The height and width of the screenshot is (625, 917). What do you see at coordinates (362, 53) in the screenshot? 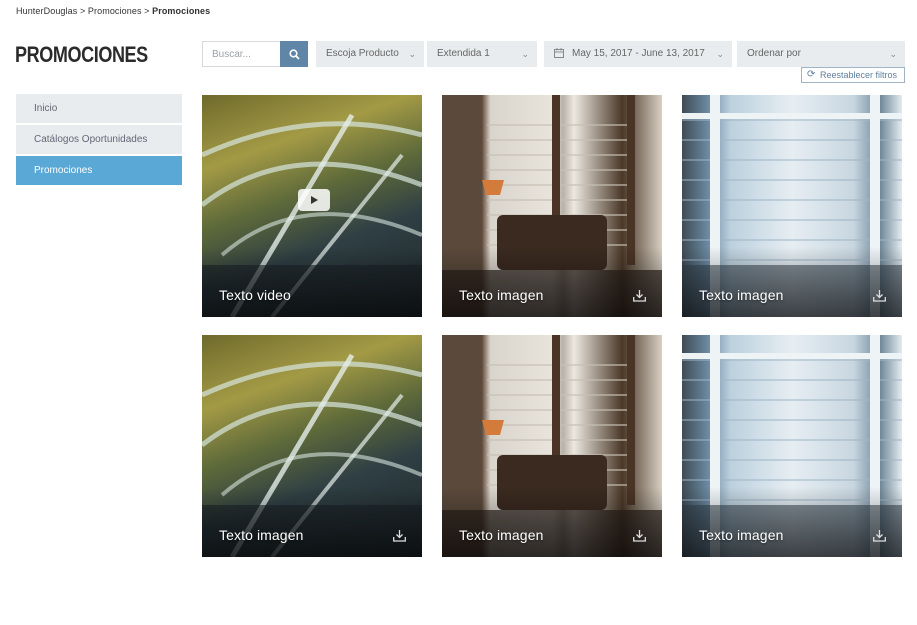
I see `product-select-value: Escoja Producto` at bounding box center [362, 53].